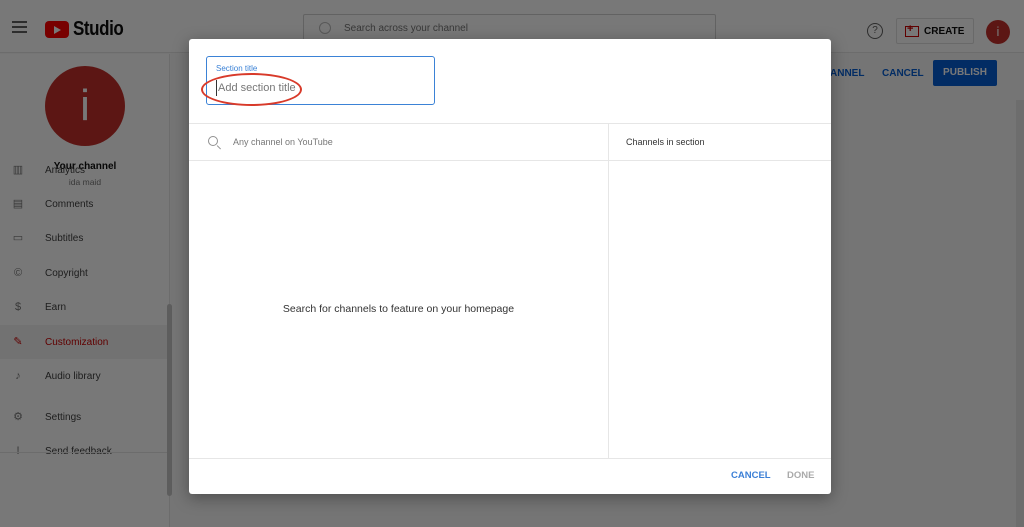 Image resolution: width=1024 pixels, height=527 pixels. I want to click on channel-search-field, so click(398, 141).